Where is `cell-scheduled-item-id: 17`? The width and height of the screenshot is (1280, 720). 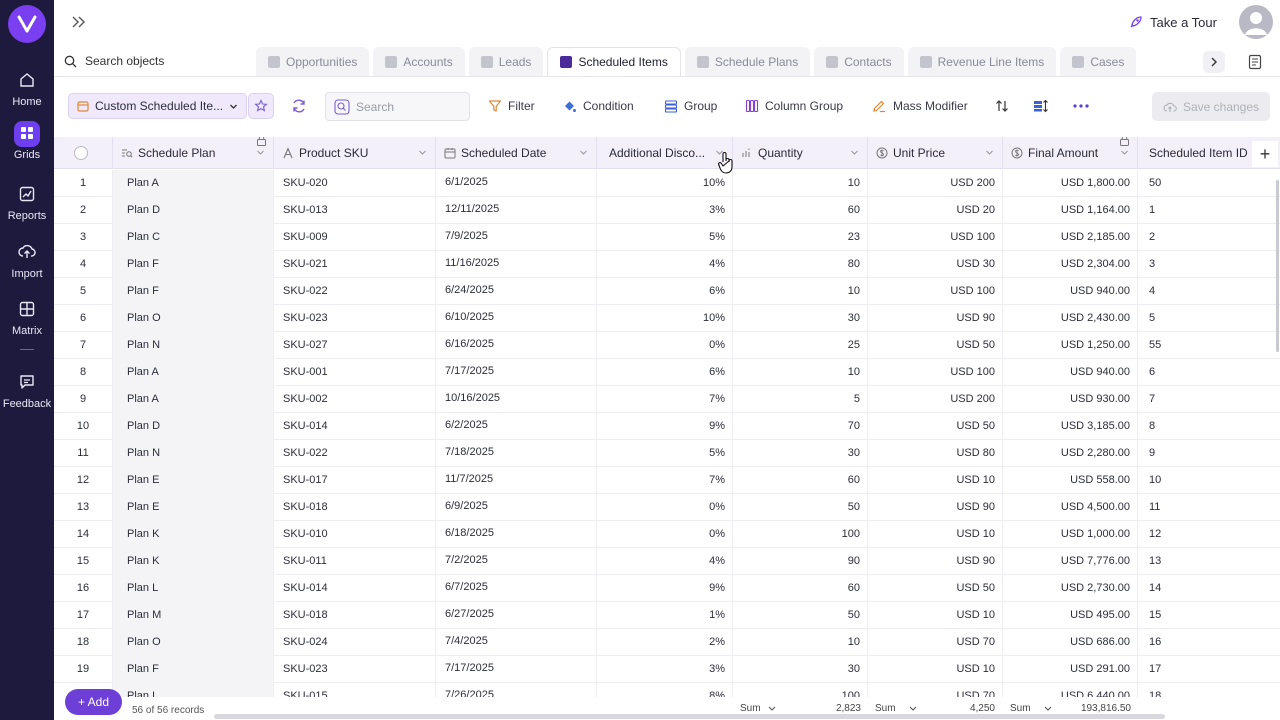
cell-scheduled-item-id: 17 is located at coordinates (1209, 669).